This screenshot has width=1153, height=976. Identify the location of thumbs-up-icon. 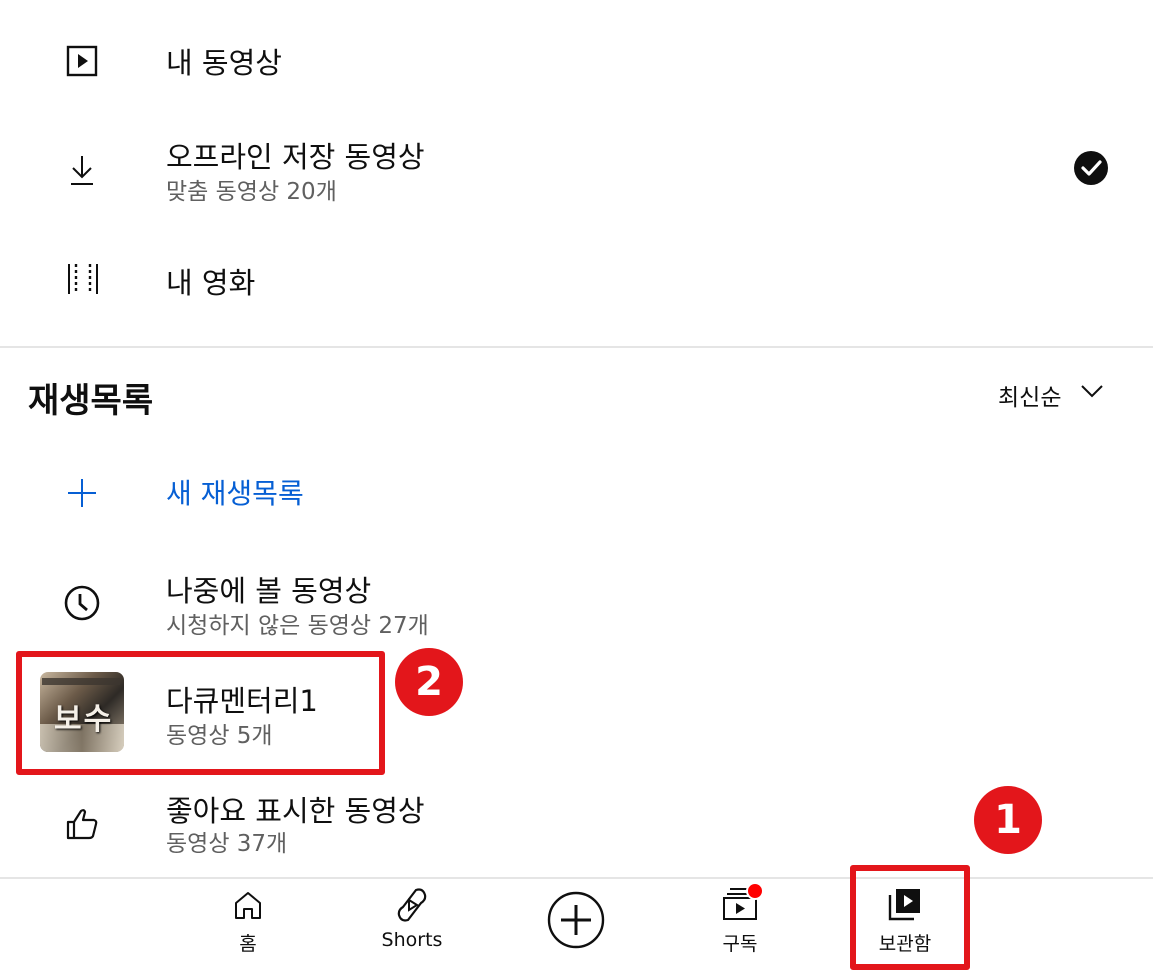
(82, 826).